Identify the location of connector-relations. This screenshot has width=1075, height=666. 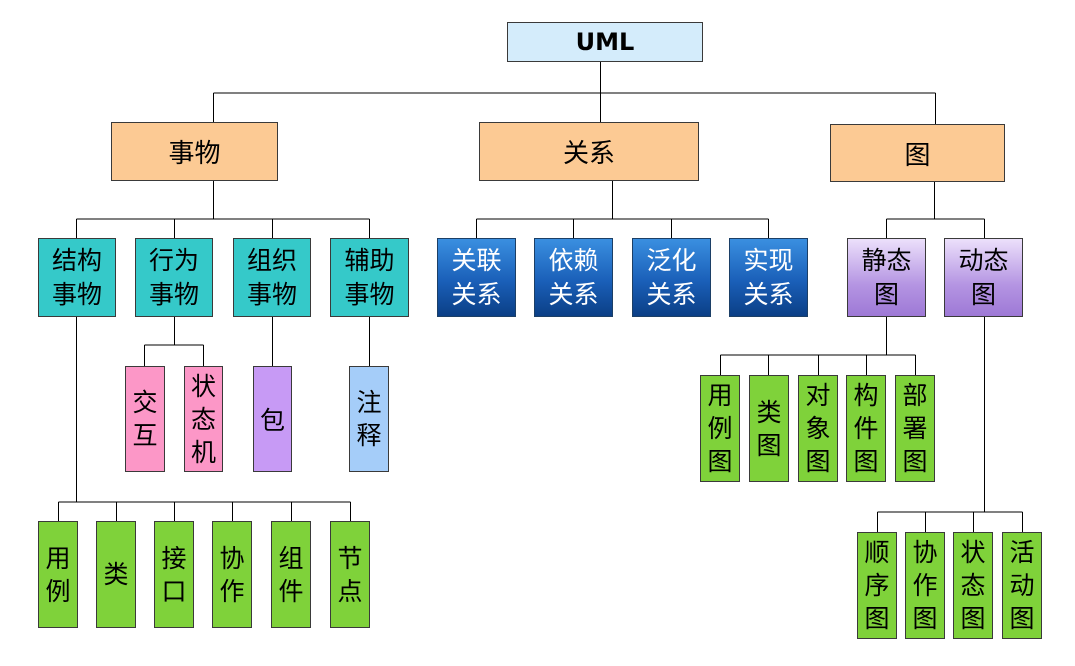
(622, 209).